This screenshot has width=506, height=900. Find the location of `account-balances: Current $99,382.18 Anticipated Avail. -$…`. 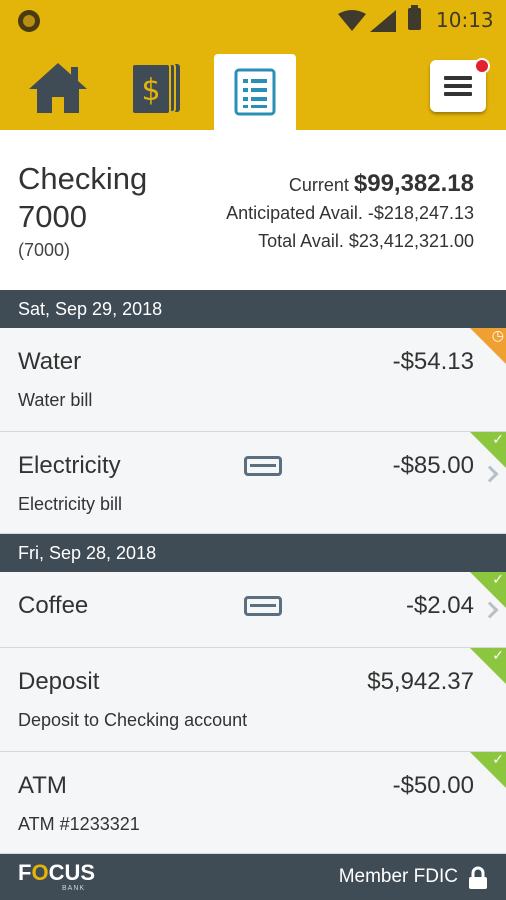

account-balances: Current $99,382.18 Anticipated Avail. -$… is located at coordinates (350, 212).